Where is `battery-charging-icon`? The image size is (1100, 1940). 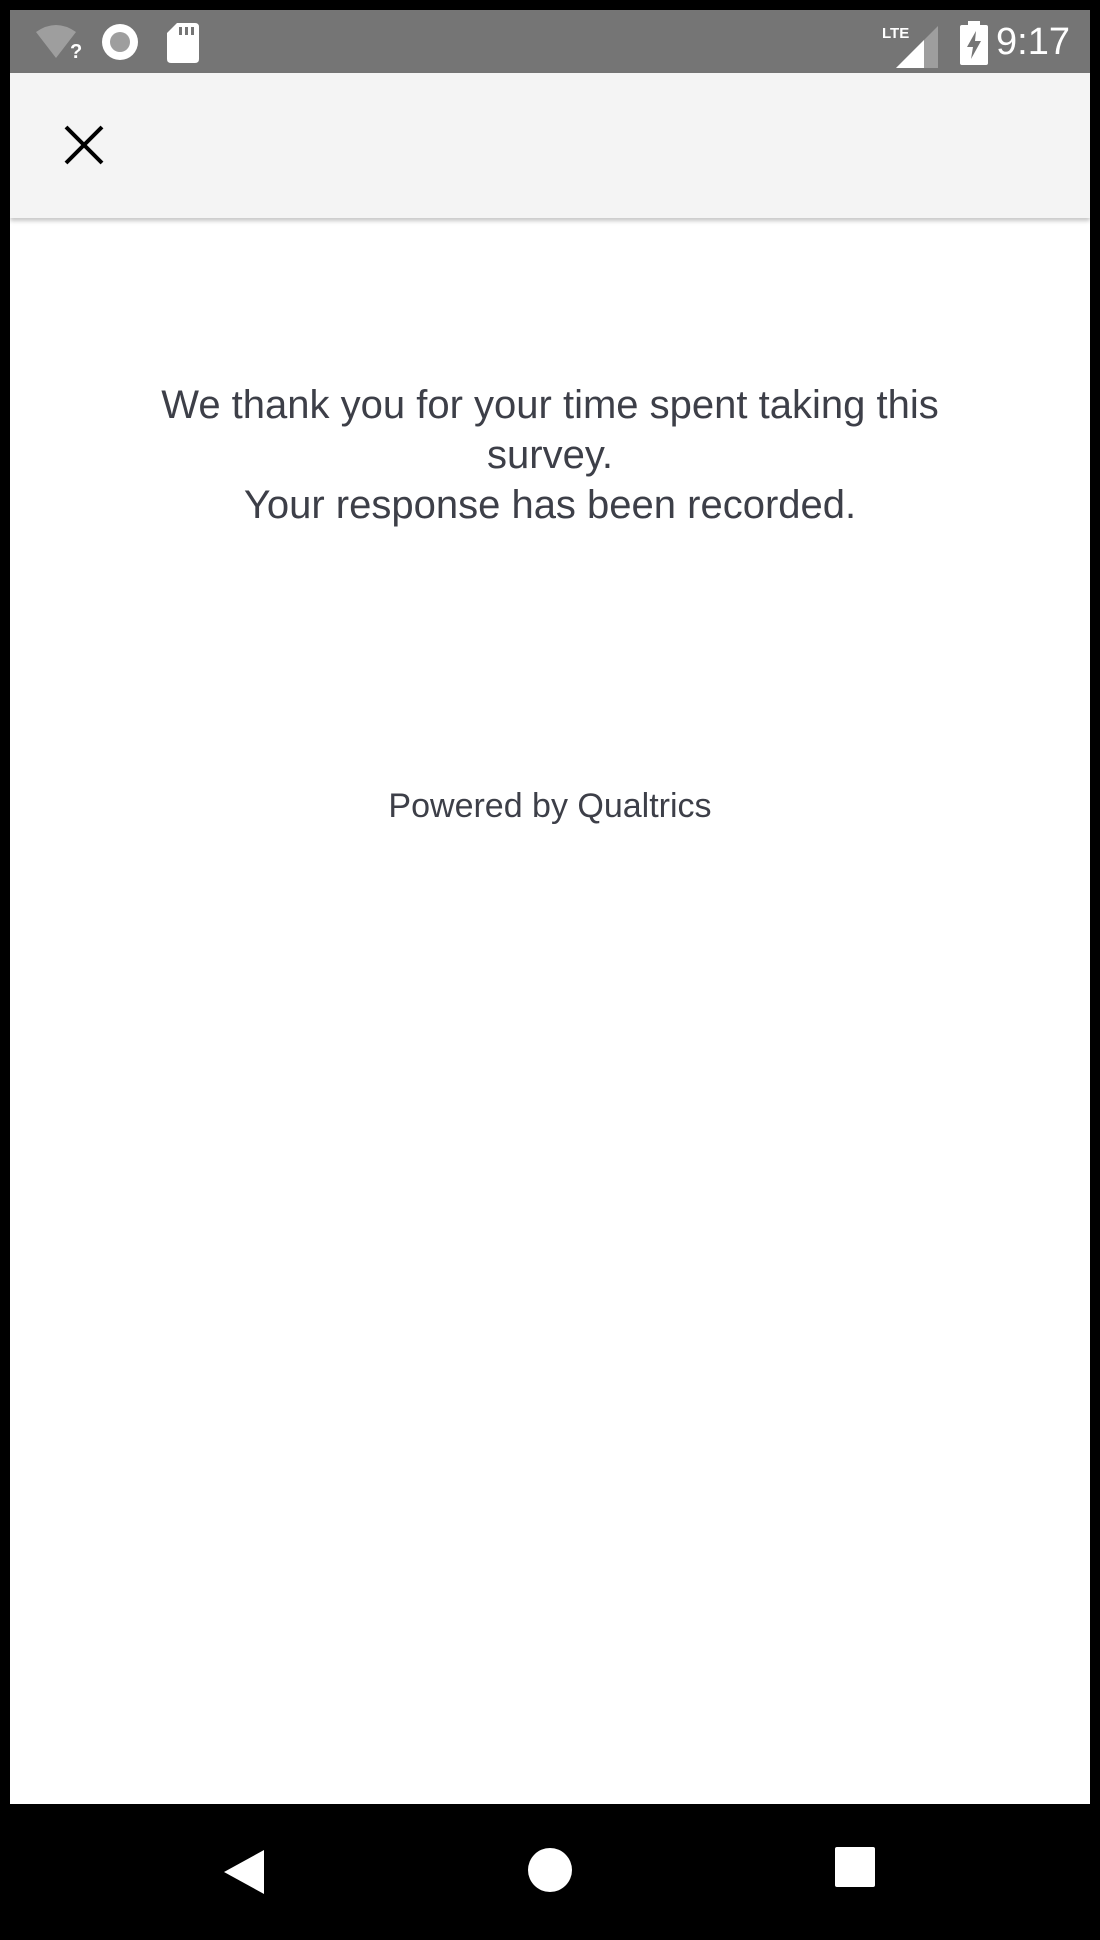
battery-charging-icon is located at coordinates (974, 43).